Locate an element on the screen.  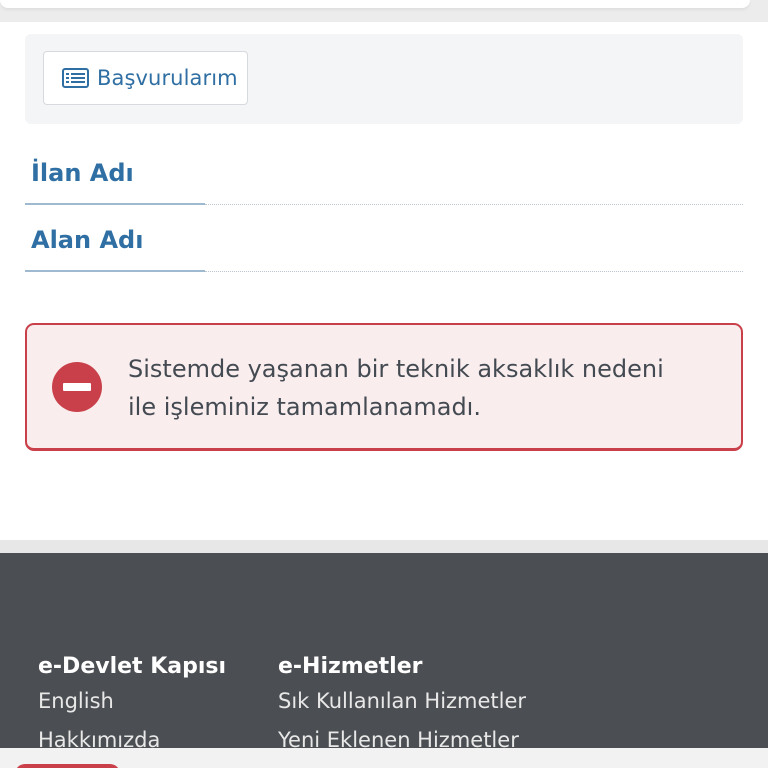
field-label-alan-adi: Alan Adı is located at coordinates (87, 240).